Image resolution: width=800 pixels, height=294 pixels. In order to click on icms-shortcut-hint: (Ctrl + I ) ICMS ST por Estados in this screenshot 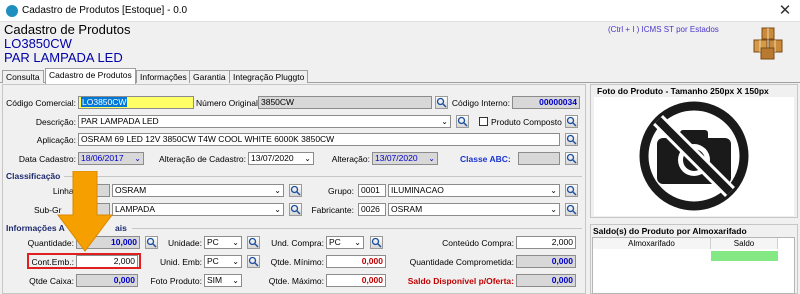, I will do `click(663, 29)`.